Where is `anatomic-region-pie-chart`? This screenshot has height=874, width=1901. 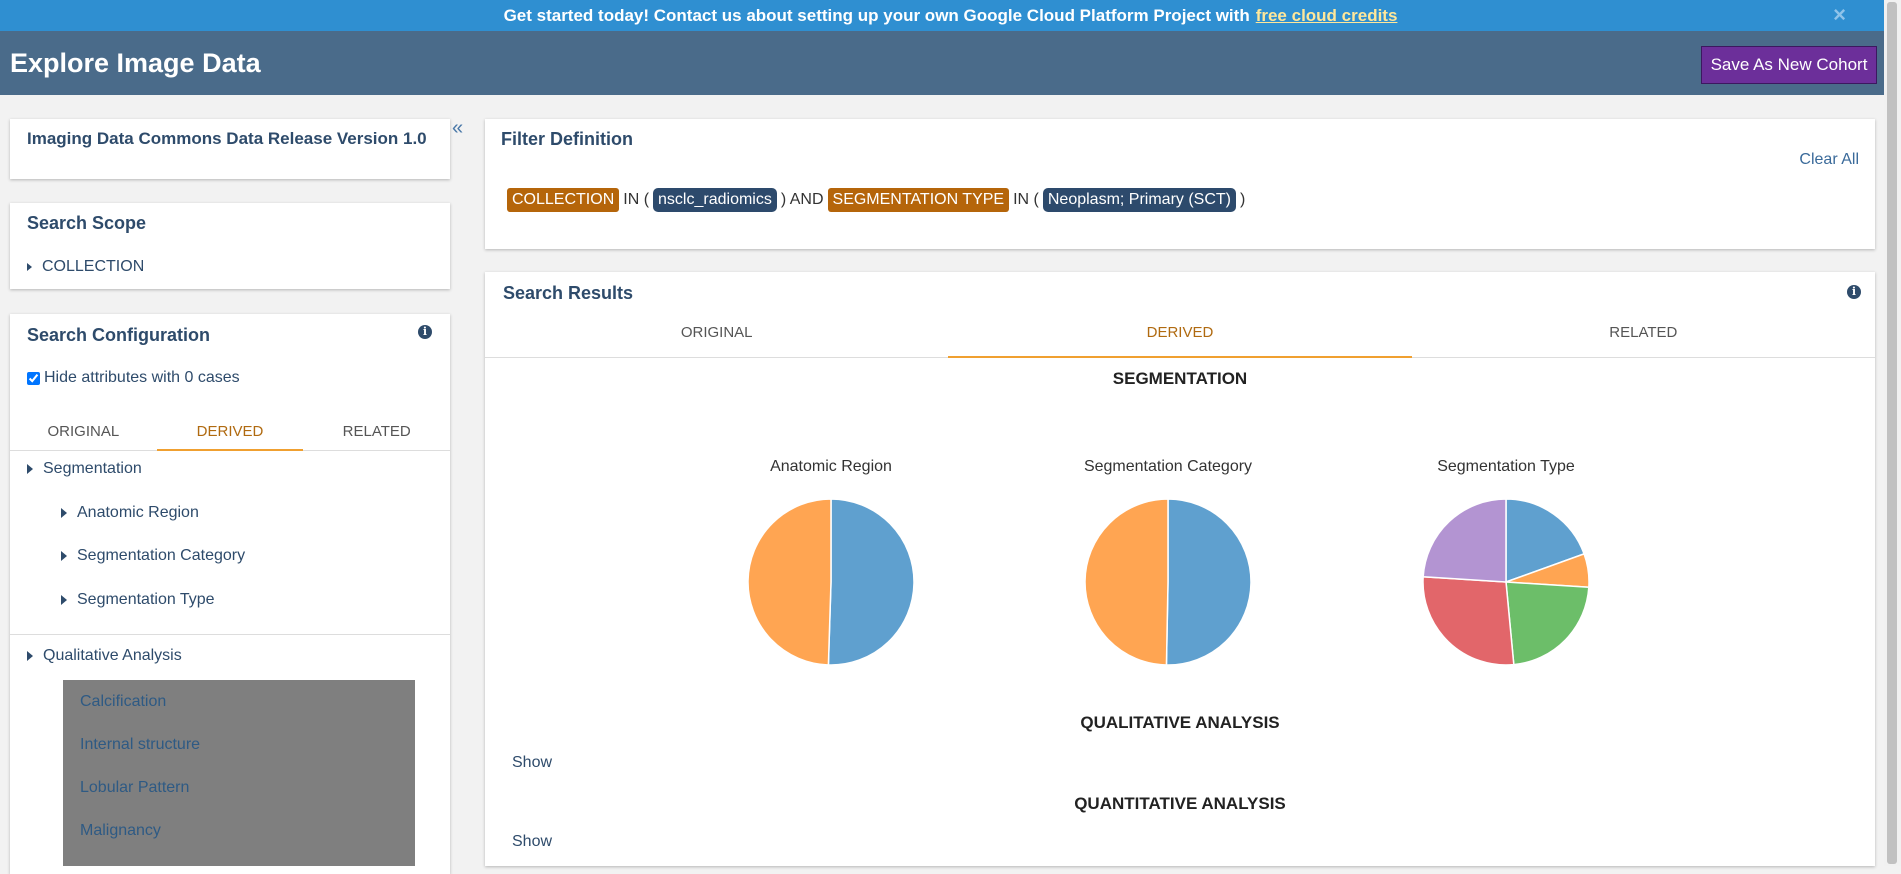 anatomic-region-pie-chart is located at coordinates (831, 582).